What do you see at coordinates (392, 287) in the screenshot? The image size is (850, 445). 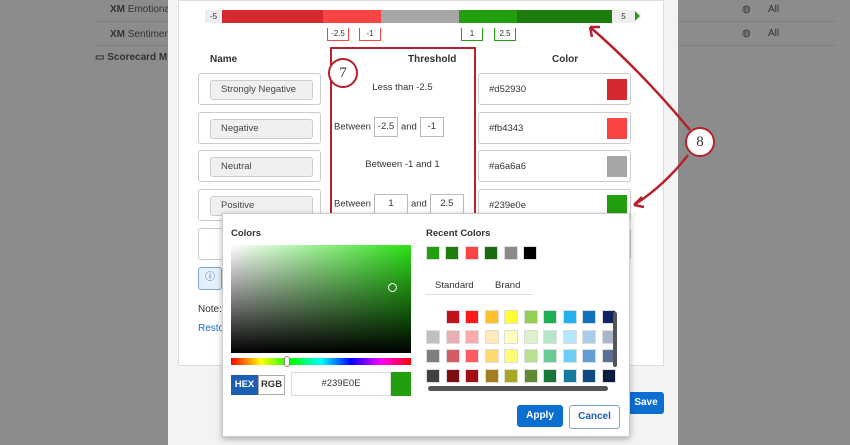 I see `color-cursor` at bounding box center [392, 287].